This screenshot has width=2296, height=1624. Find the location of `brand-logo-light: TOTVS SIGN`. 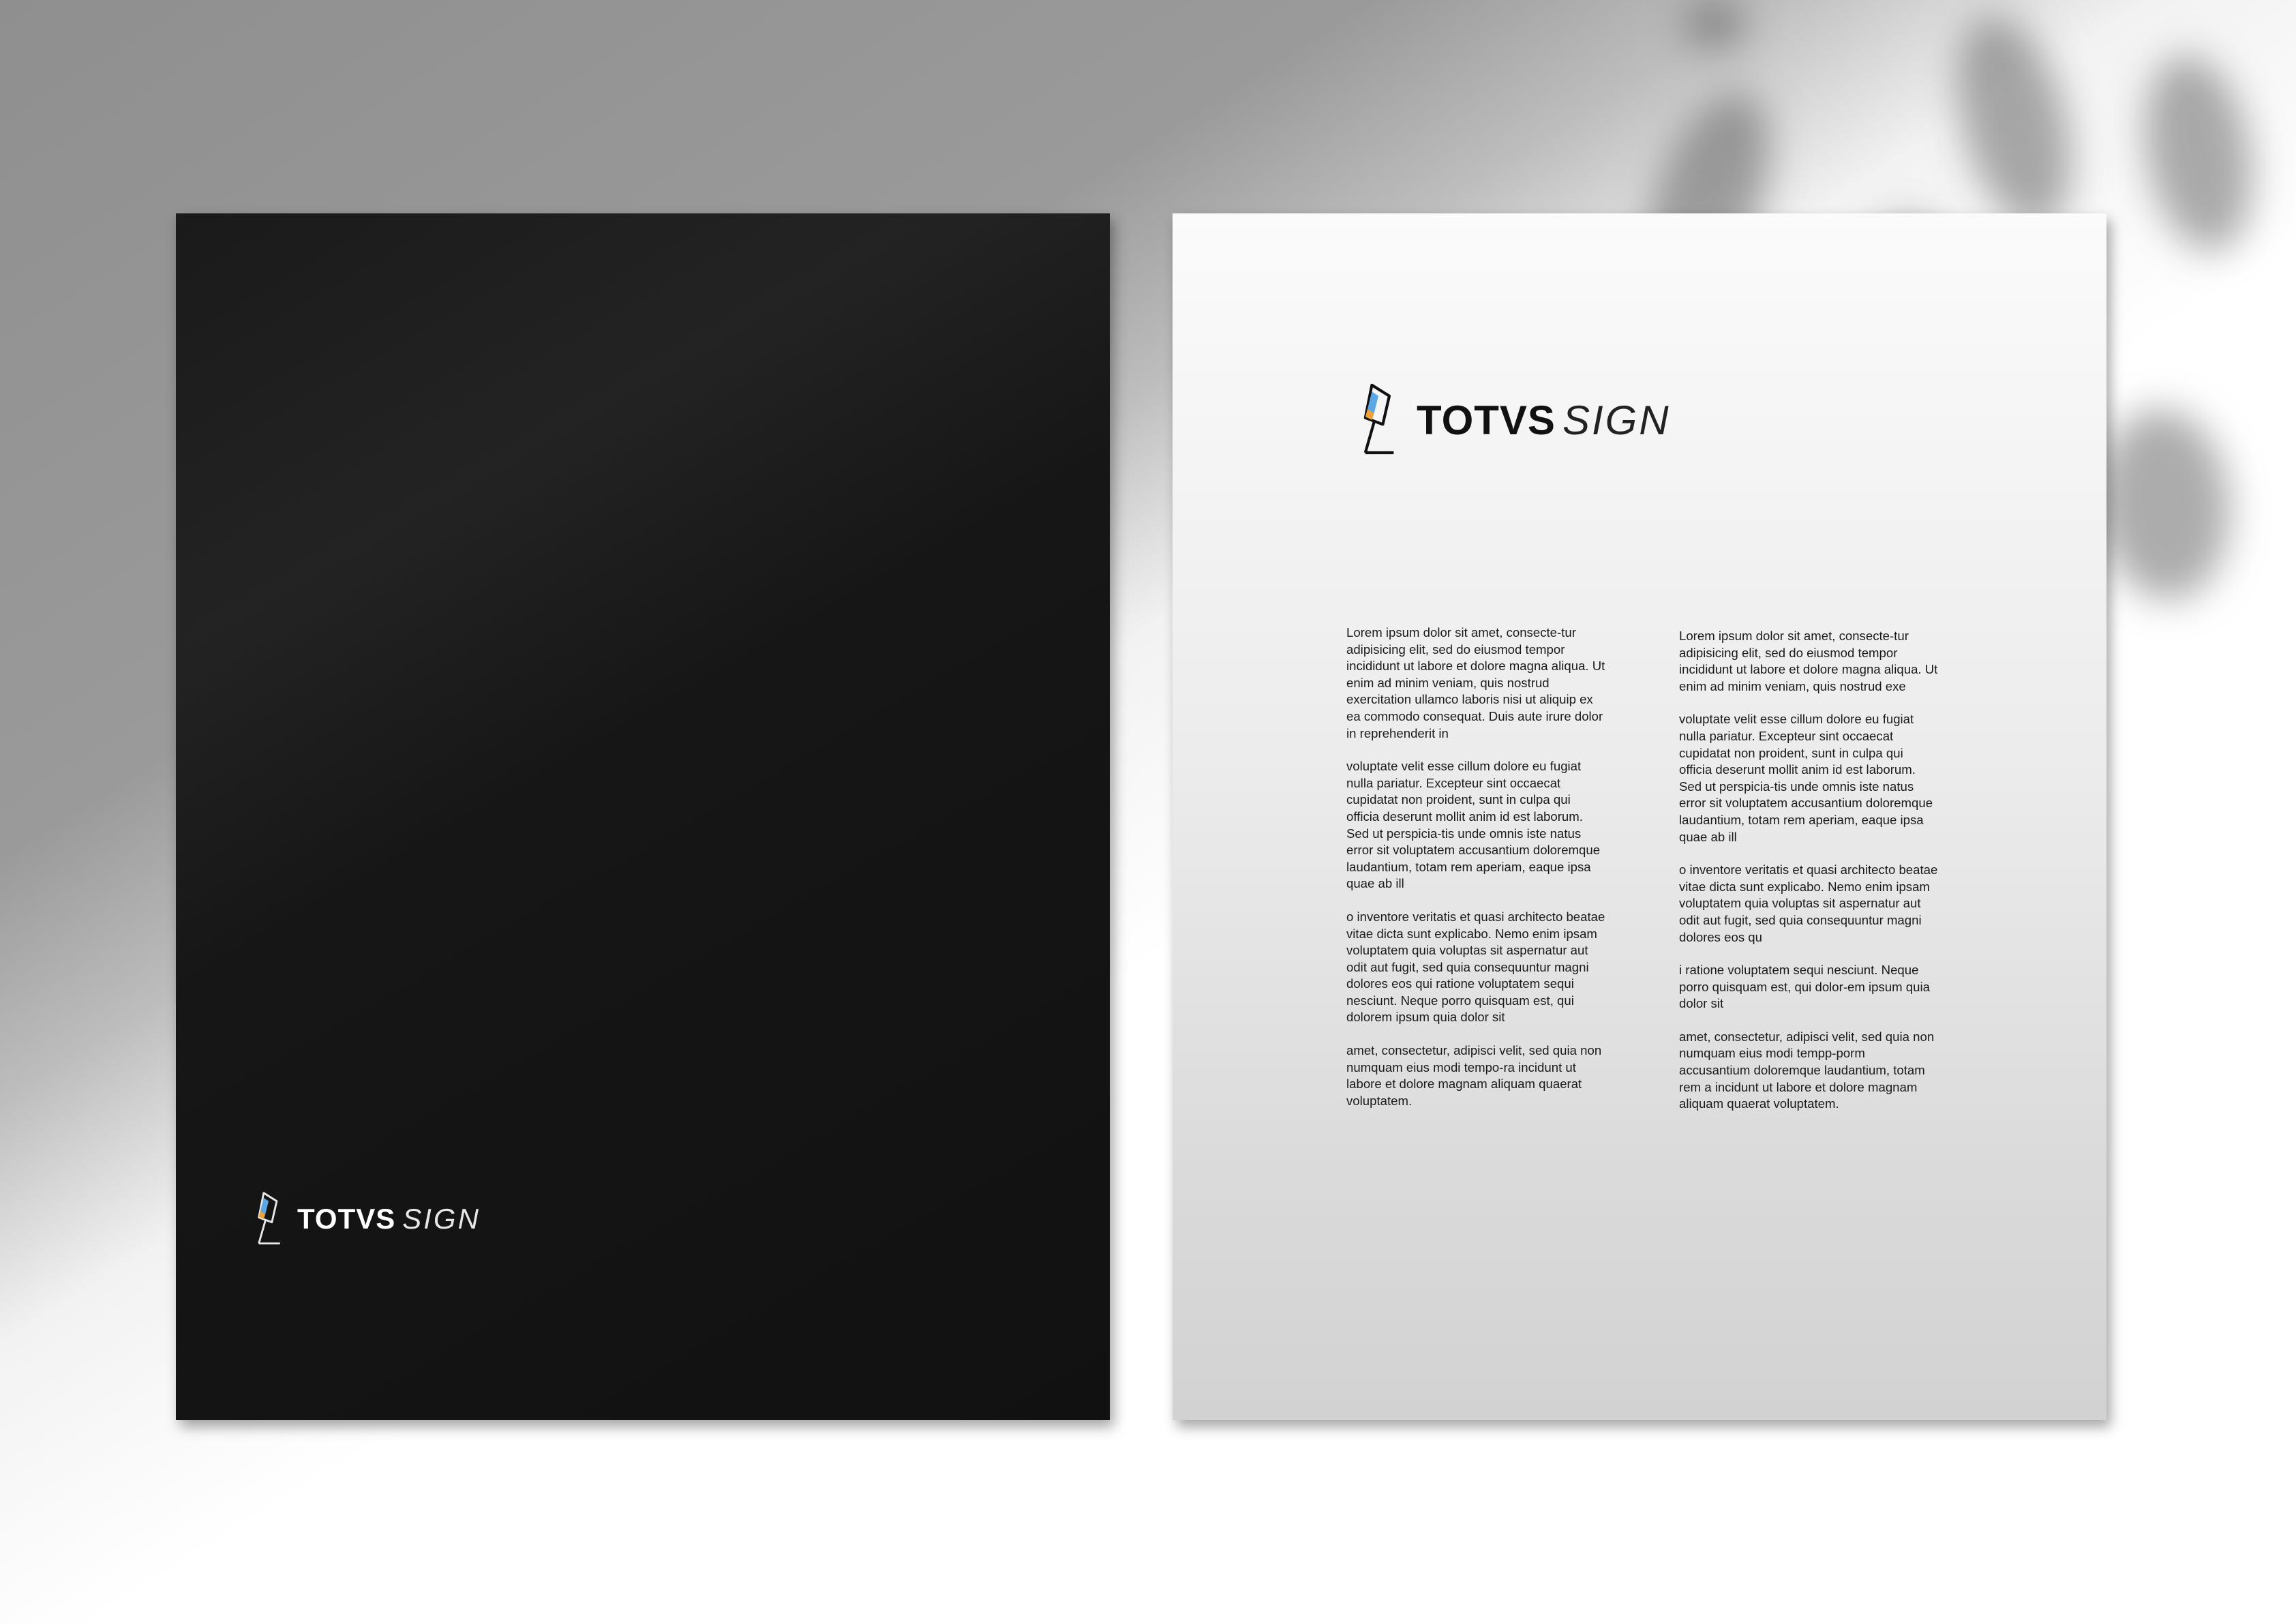

brand-logo-light: TOTVS SIGN is located at coordinates (1514, 420).